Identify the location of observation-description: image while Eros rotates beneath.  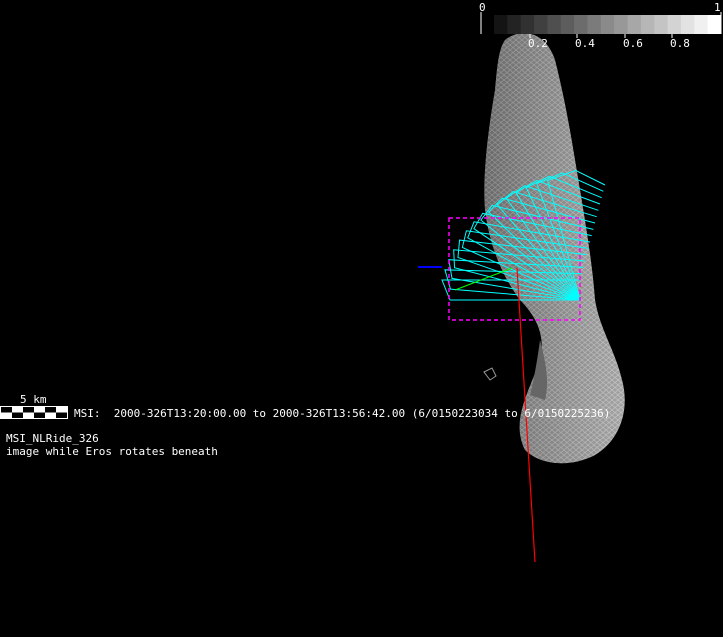
(112, 451).